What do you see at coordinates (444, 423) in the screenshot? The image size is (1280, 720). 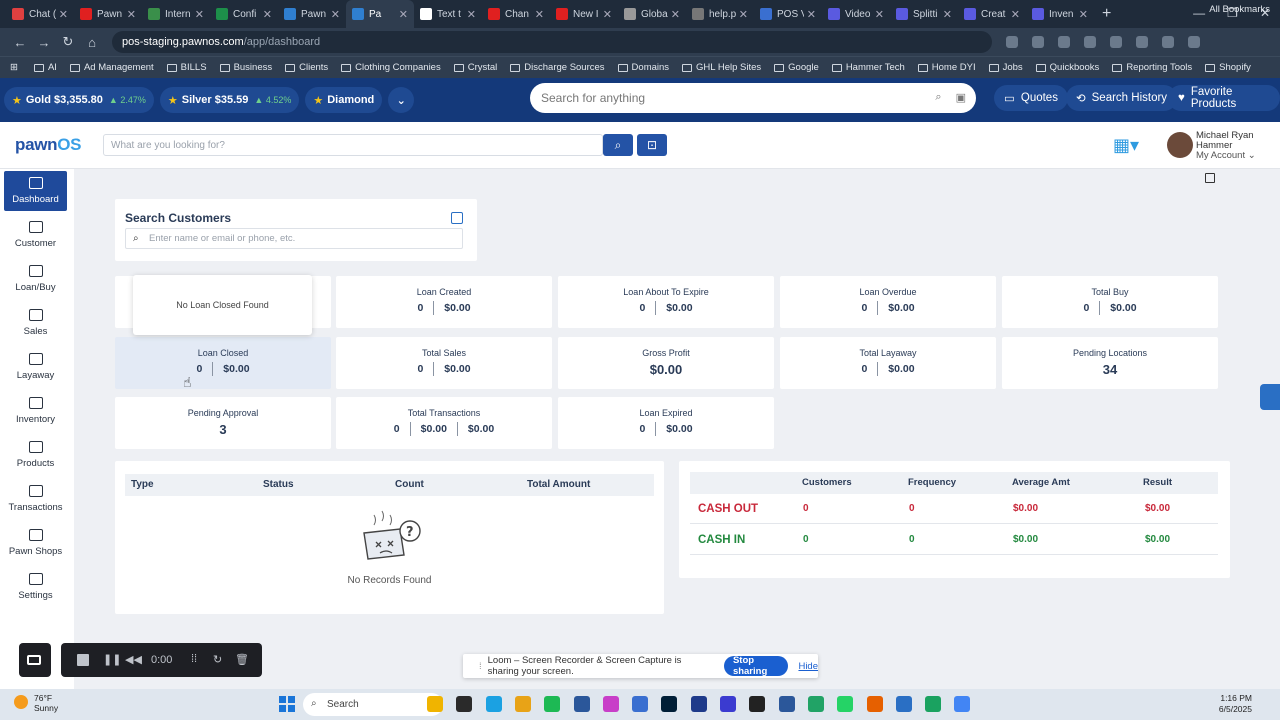 I see `stat-total-transactions: Total Transactions 0 $0.00 $0.00` at bounding box center [444, 423].